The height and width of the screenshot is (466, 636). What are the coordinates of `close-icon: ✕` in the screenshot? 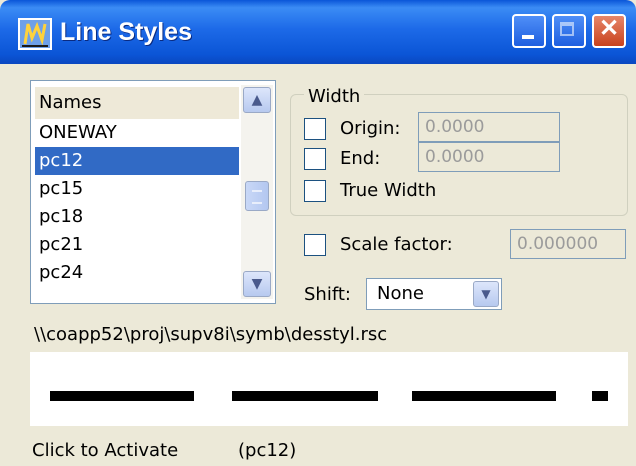 It's located at (609, 28).